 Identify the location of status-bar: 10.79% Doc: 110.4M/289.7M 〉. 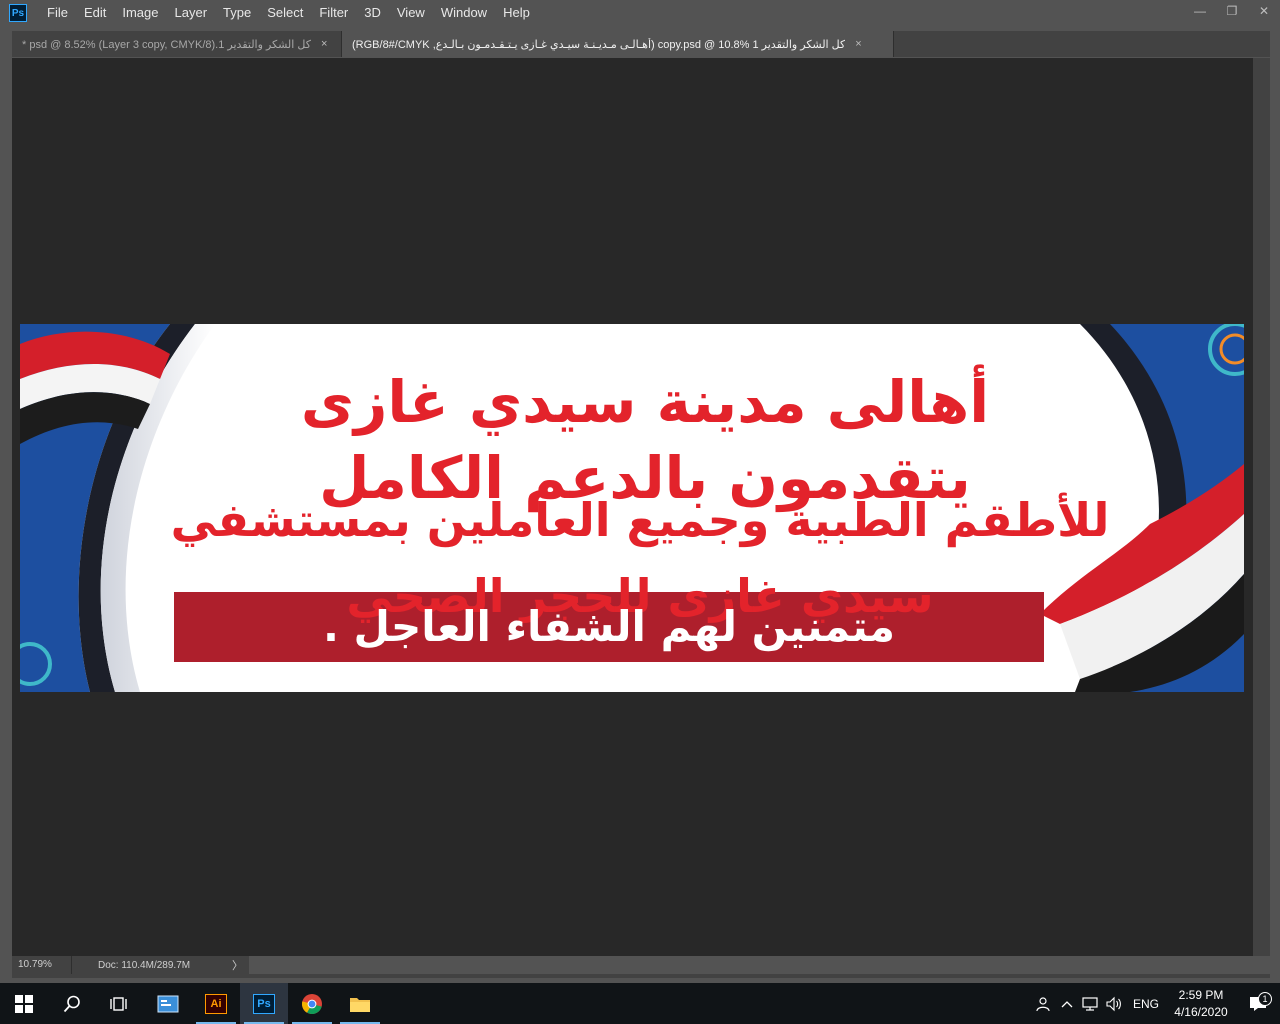
(641, 965).